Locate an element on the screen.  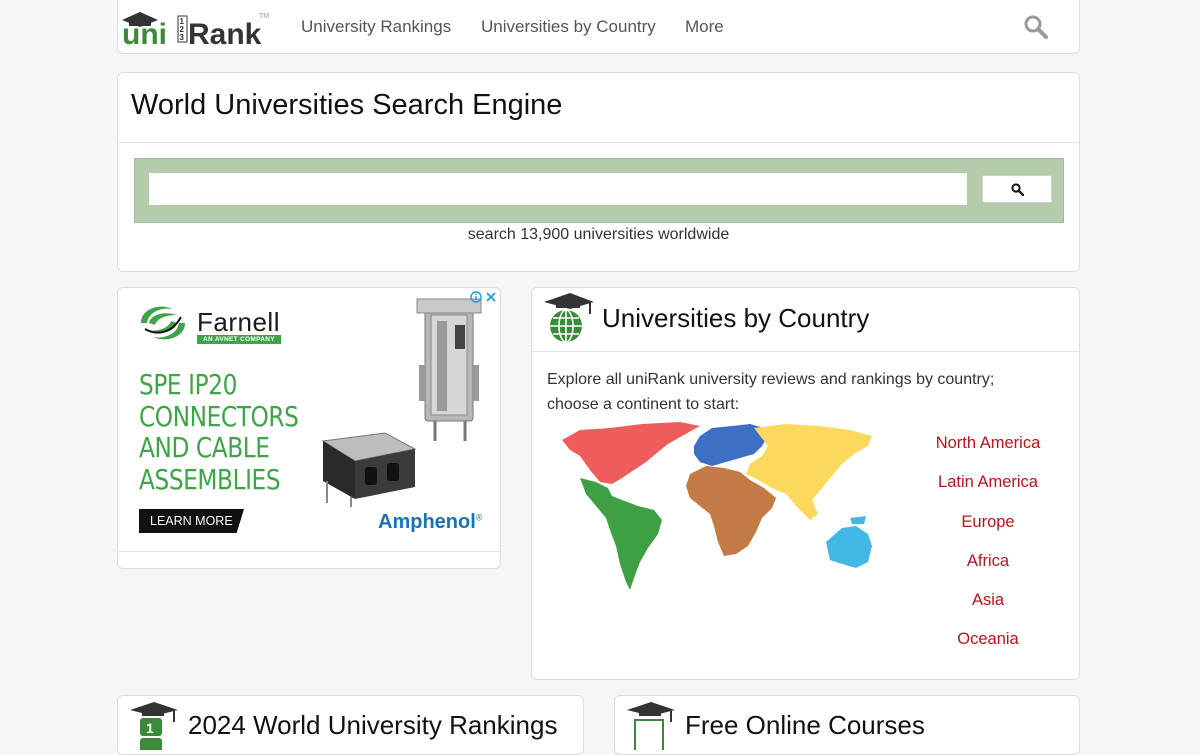
ad-headline-line: ASSEMBLIES is located at coordinates (210, 479).